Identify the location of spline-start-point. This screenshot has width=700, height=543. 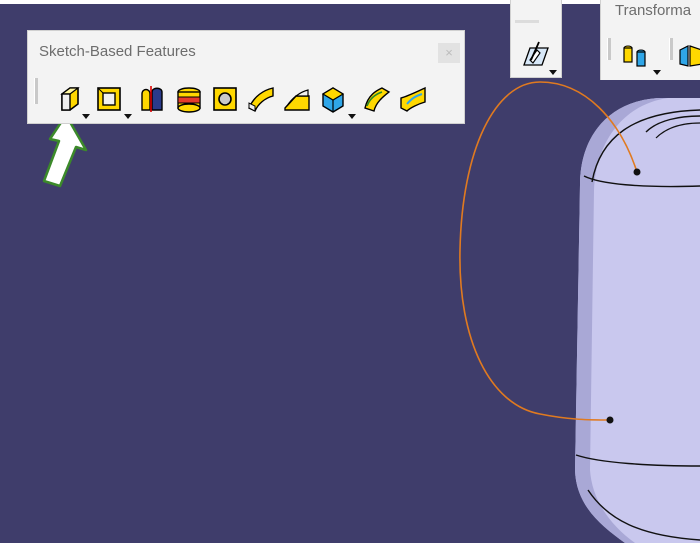
(637, 172).